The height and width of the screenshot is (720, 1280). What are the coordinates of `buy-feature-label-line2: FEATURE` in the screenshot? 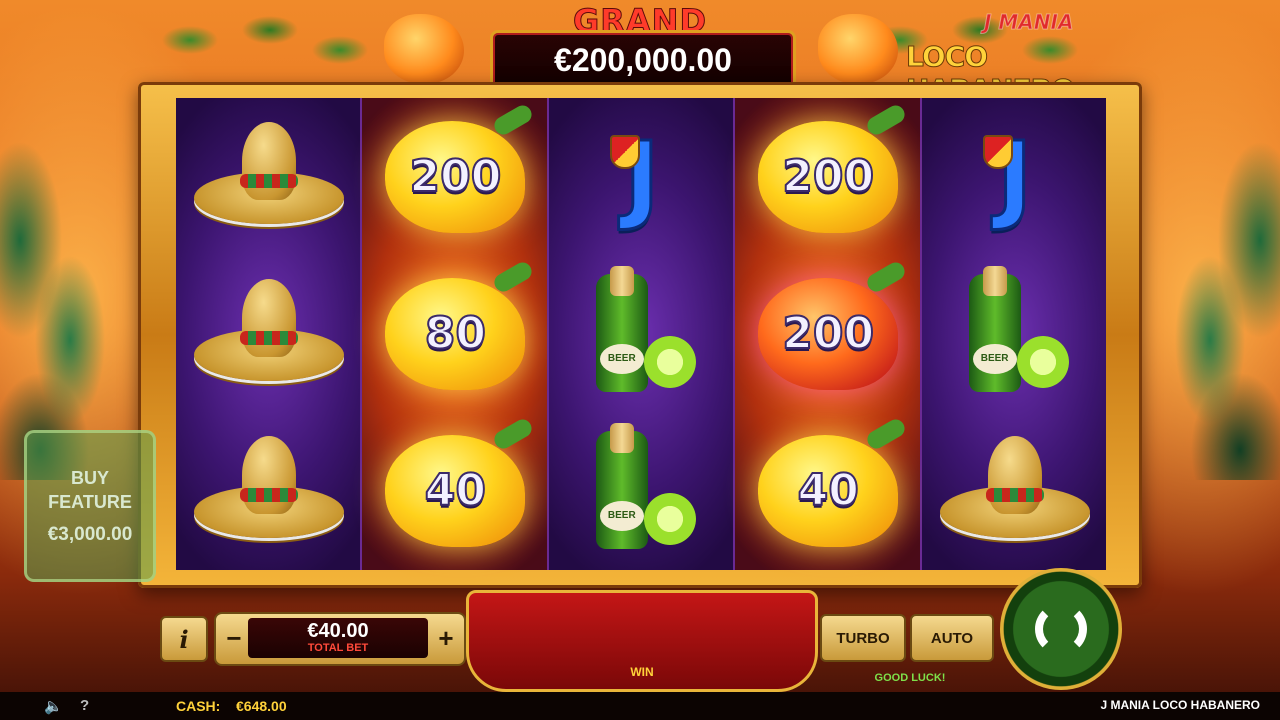 It's located at (90, 502).